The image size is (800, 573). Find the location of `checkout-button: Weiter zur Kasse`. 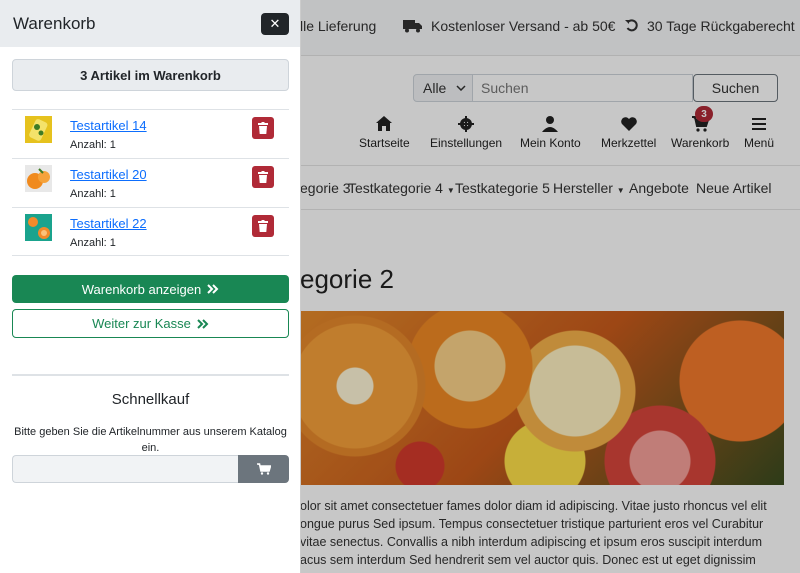

checkout-button: Weiter zur Kasse is located at coordinates (150, 323).